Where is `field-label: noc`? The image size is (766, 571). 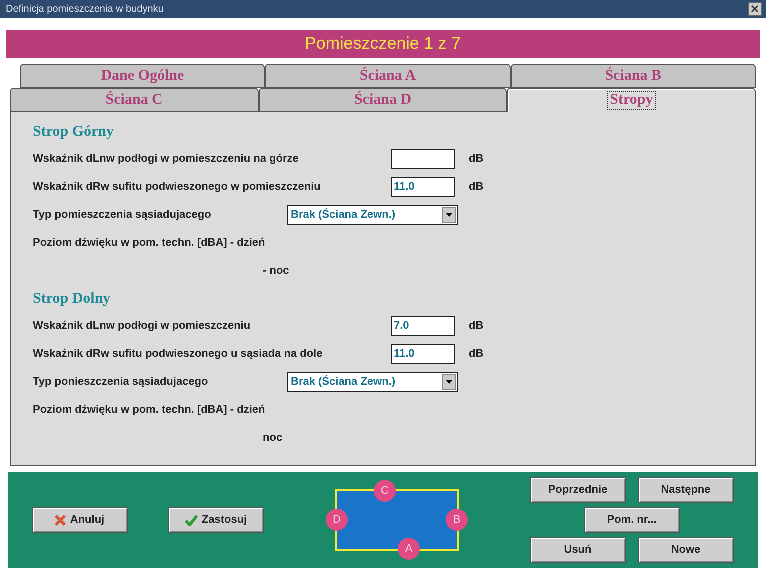
field-label: noc is located at coordinates (273, 438).